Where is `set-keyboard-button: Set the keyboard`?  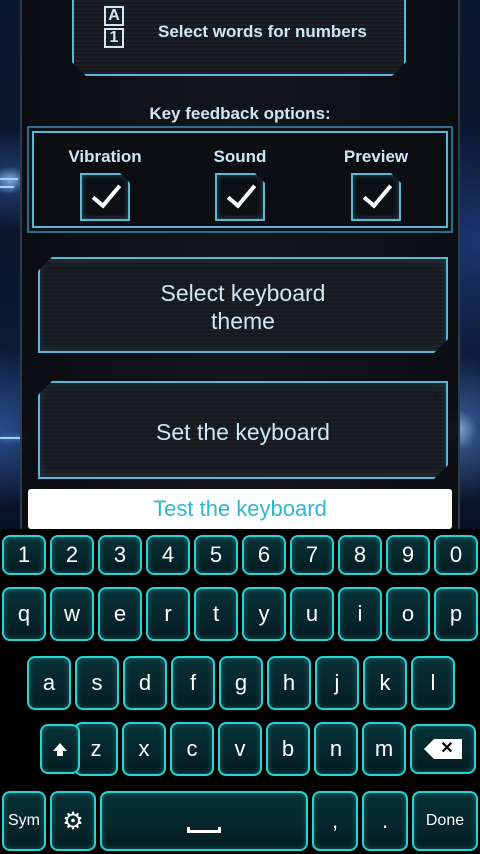
set-keyboard-button: Set the keyboard is located at coordinates (243, 430).